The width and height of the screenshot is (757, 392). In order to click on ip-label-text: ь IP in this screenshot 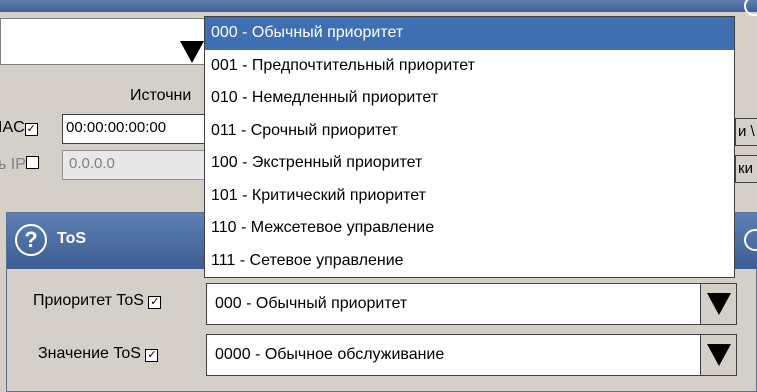, I will do `click(13, 164)`.